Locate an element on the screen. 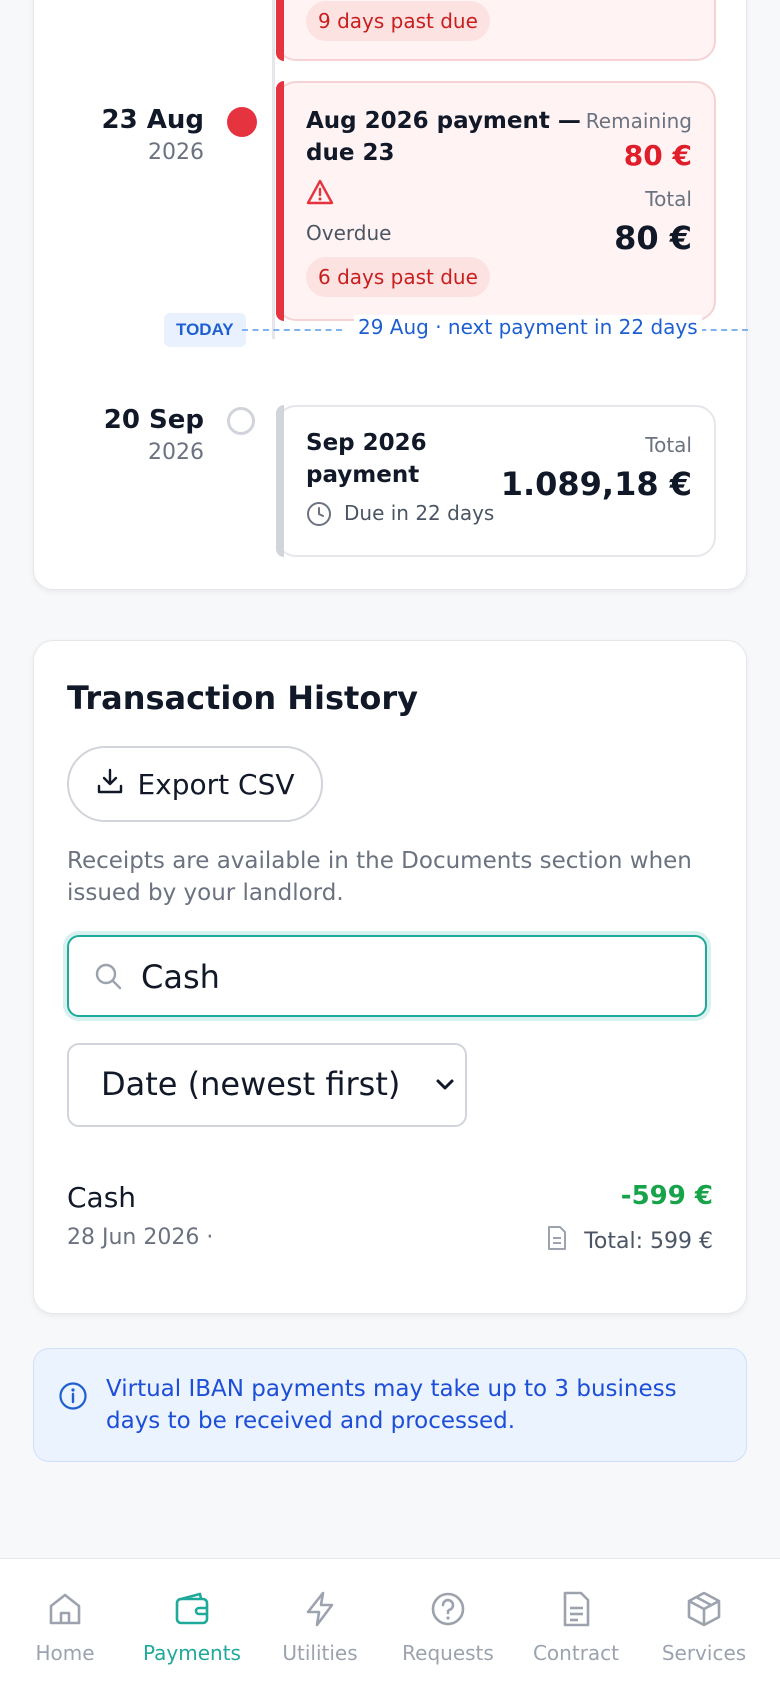 This screenshot has height=1688, width=780. wallet-icon is located at coordinates (192, 1609).